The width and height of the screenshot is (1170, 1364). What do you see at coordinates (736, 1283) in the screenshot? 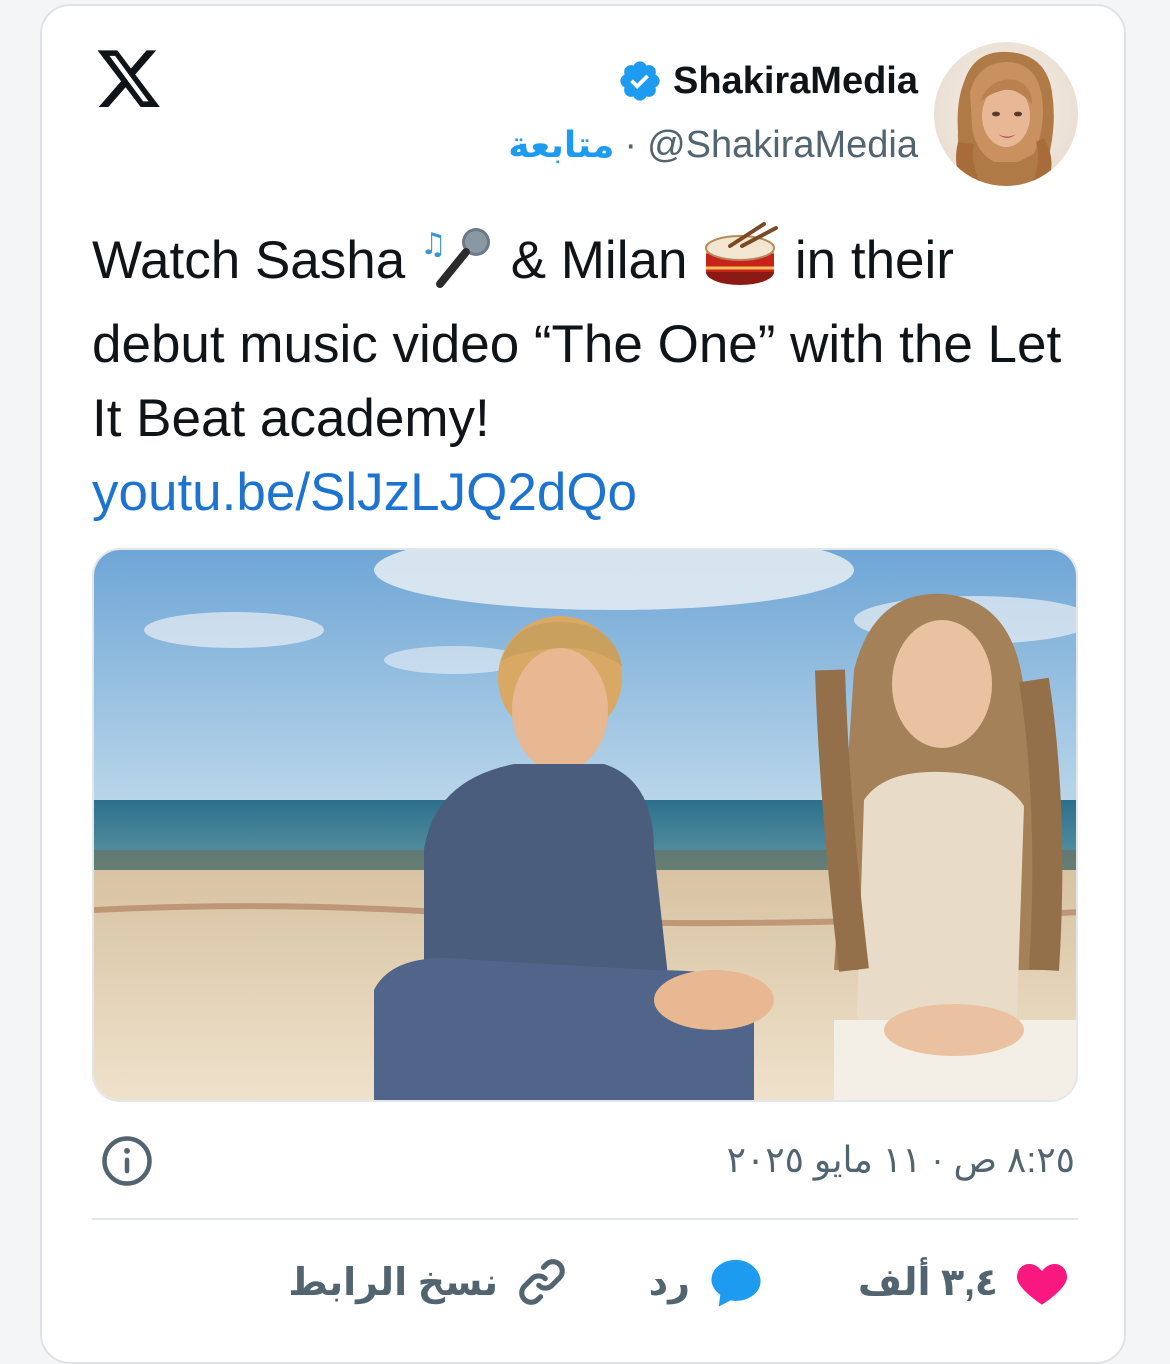
I see `reply-bubble-icon` at bounding box center [736, 1283].